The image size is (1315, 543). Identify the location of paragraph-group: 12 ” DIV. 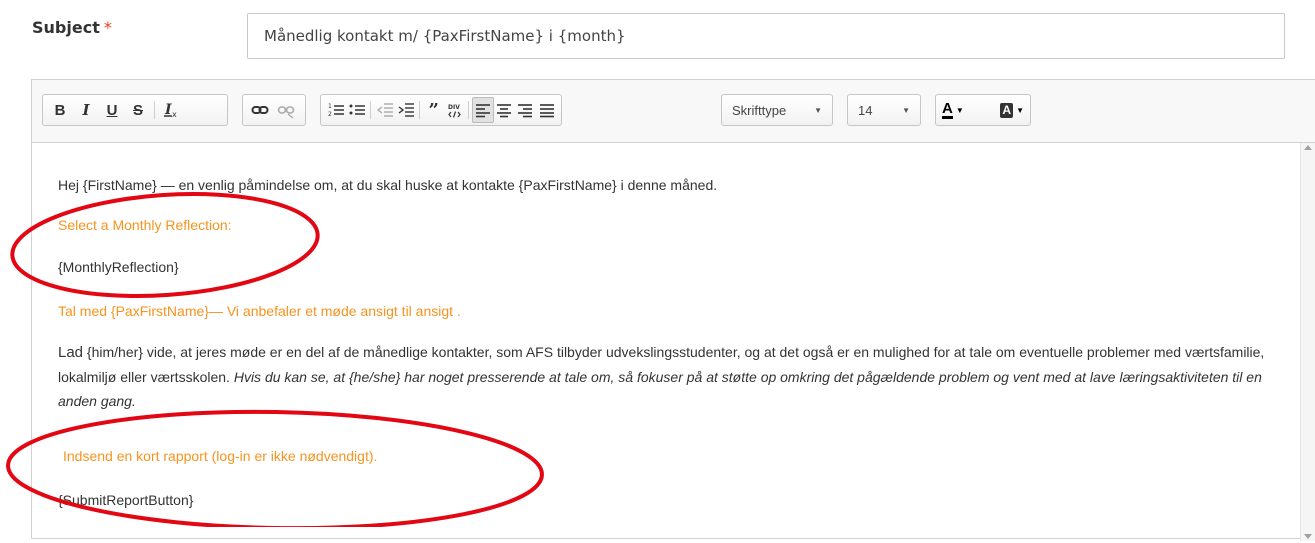
(441, 110).